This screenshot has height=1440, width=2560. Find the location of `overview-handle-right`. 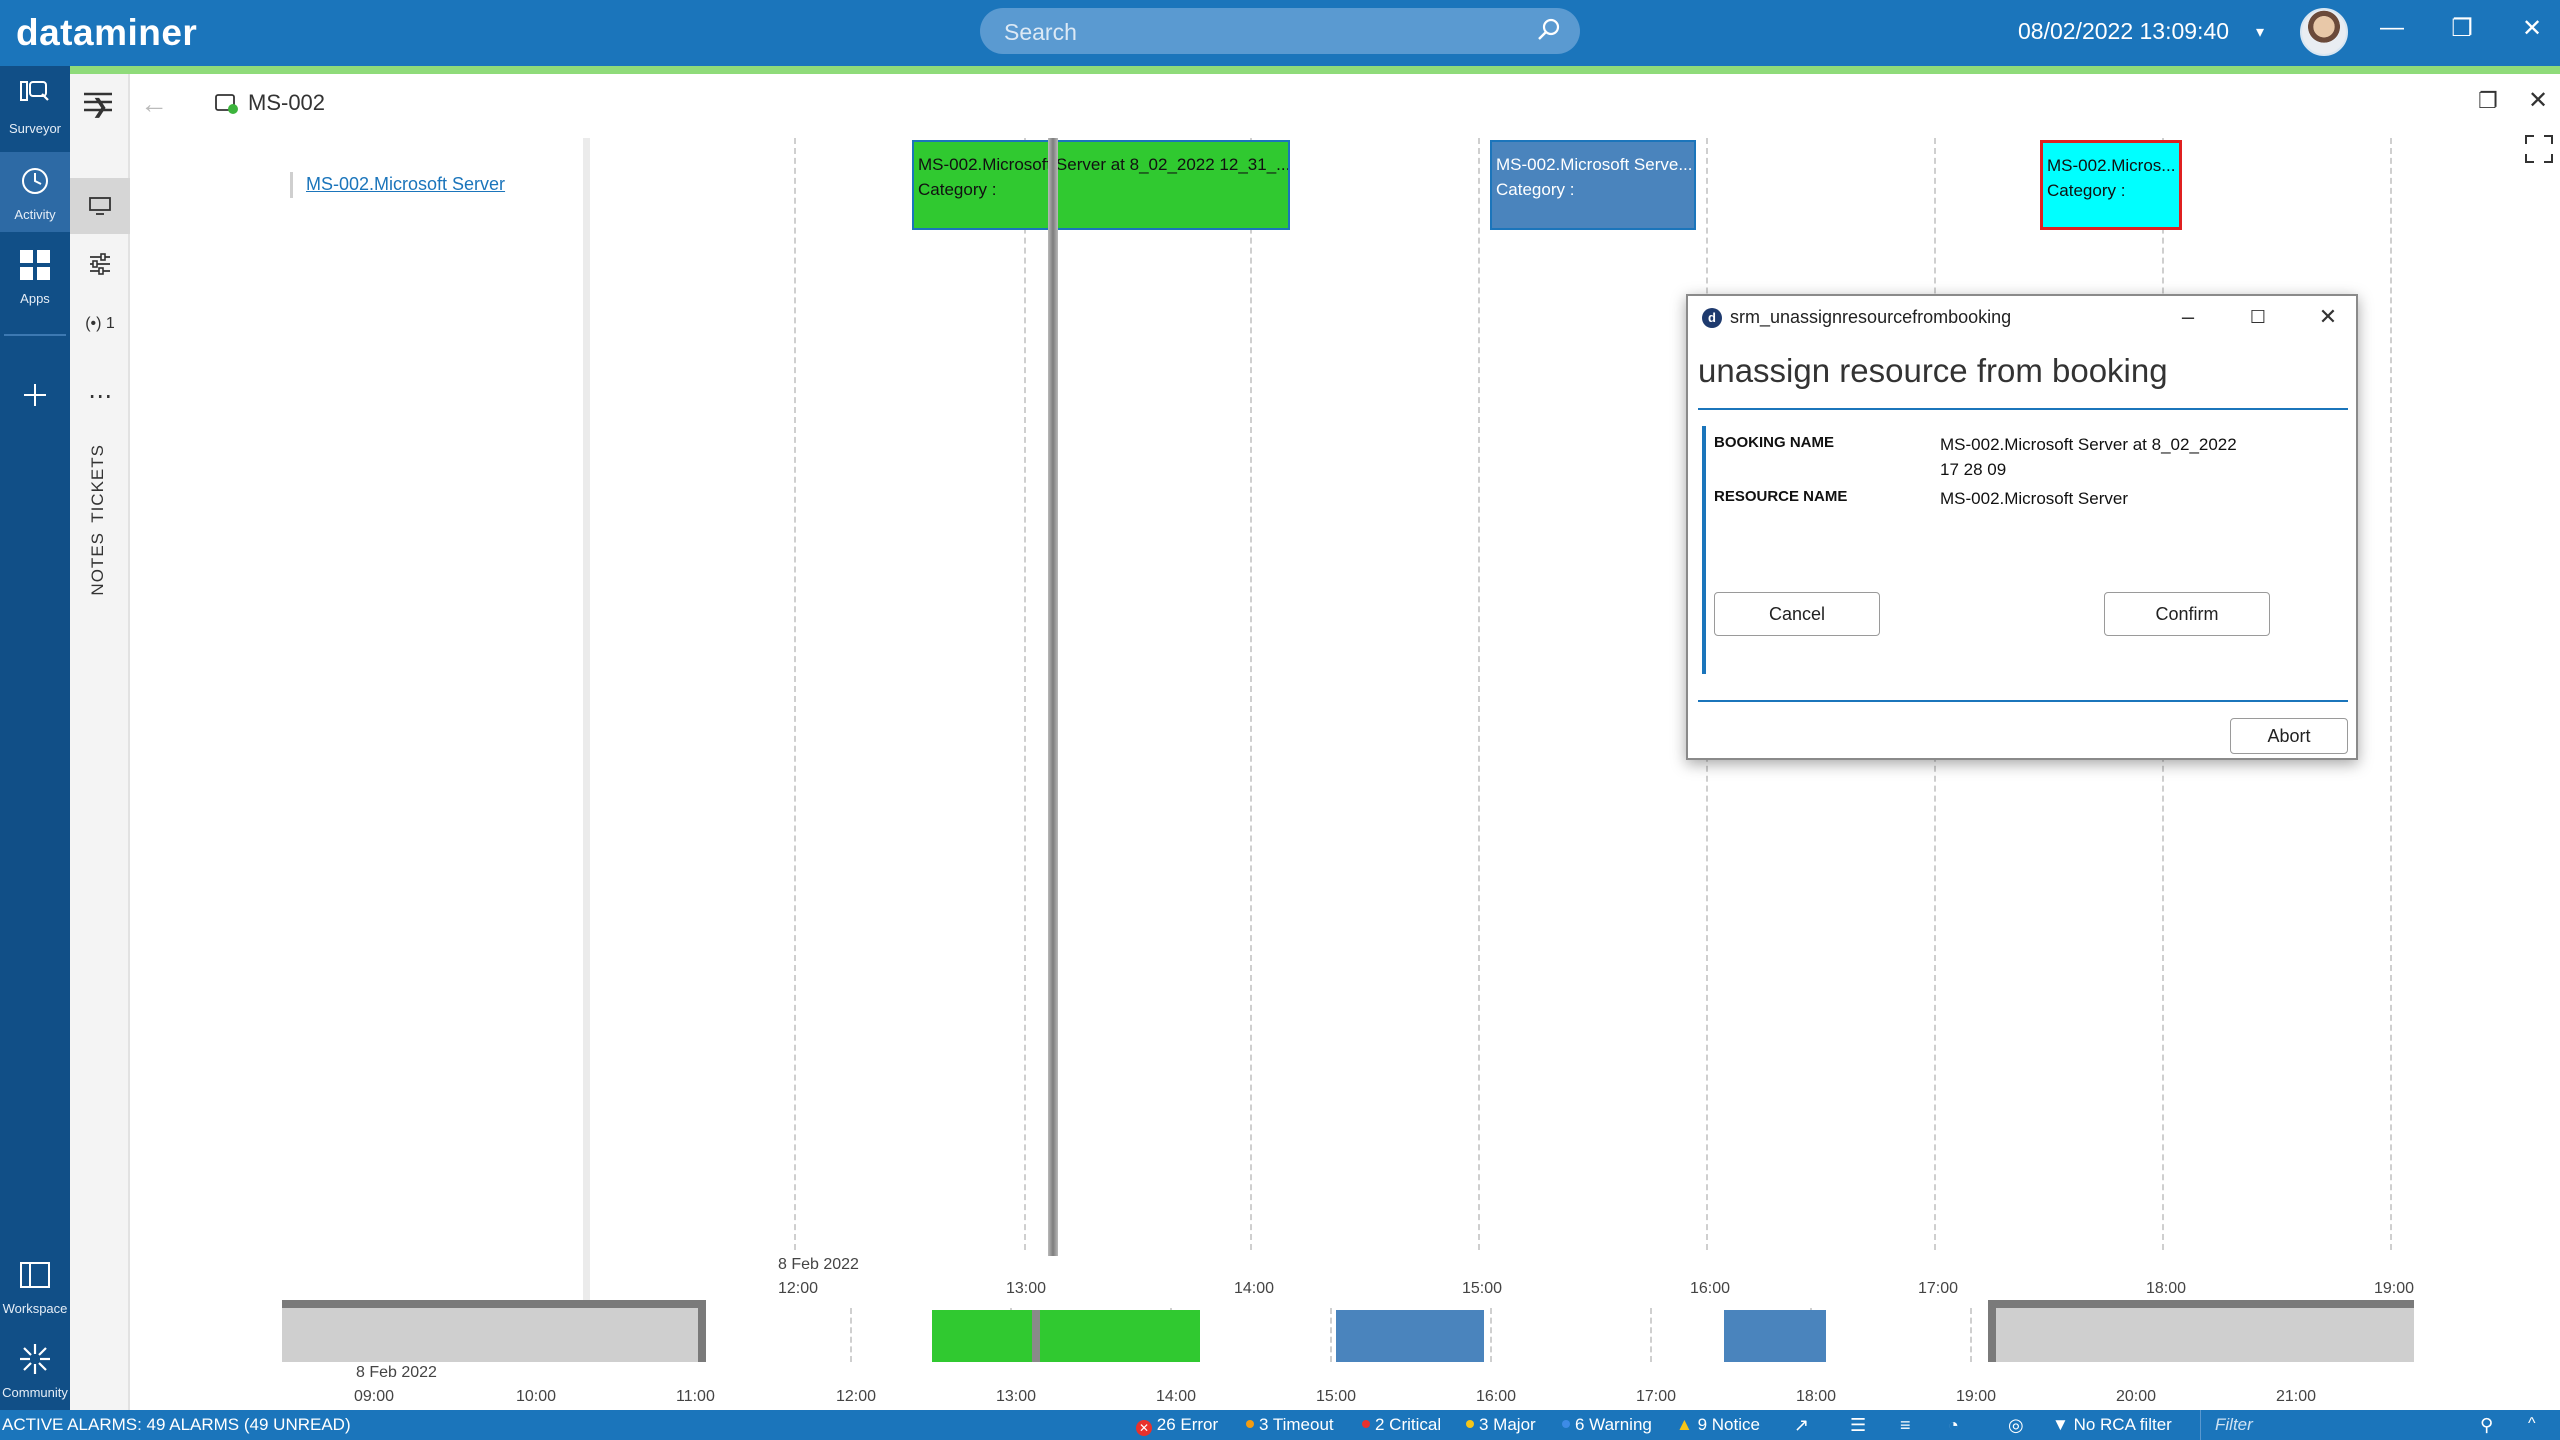

overview-handle-right is located at coordinates (1992, 1331).